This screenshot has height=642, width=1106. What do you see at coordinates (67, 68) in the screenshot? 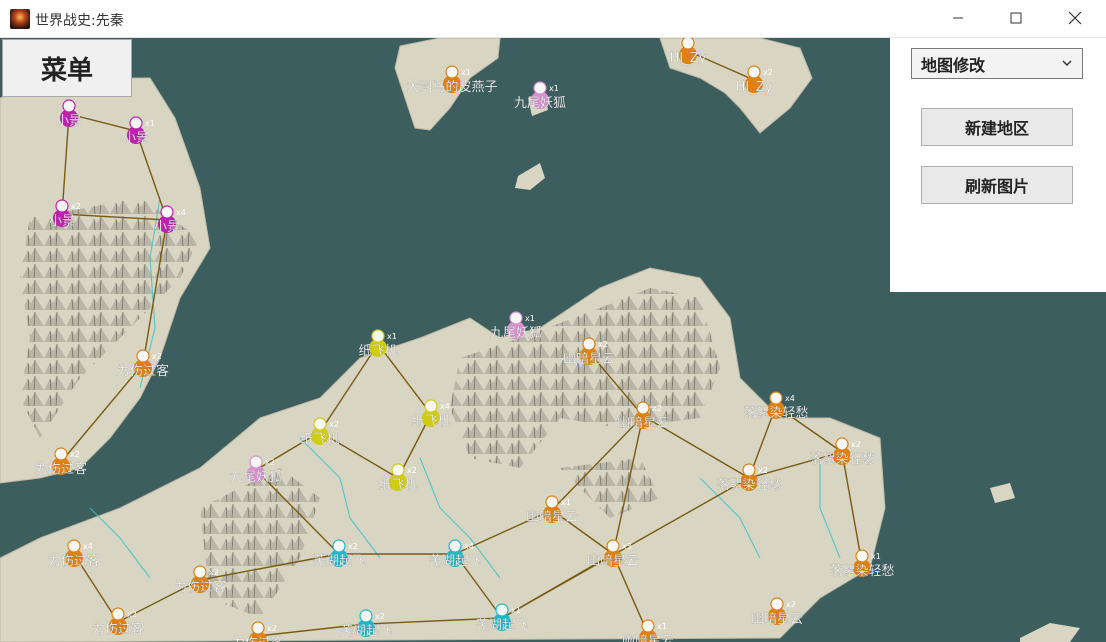
I see `menu-button: 菜单` at bounding box center [67, 68].